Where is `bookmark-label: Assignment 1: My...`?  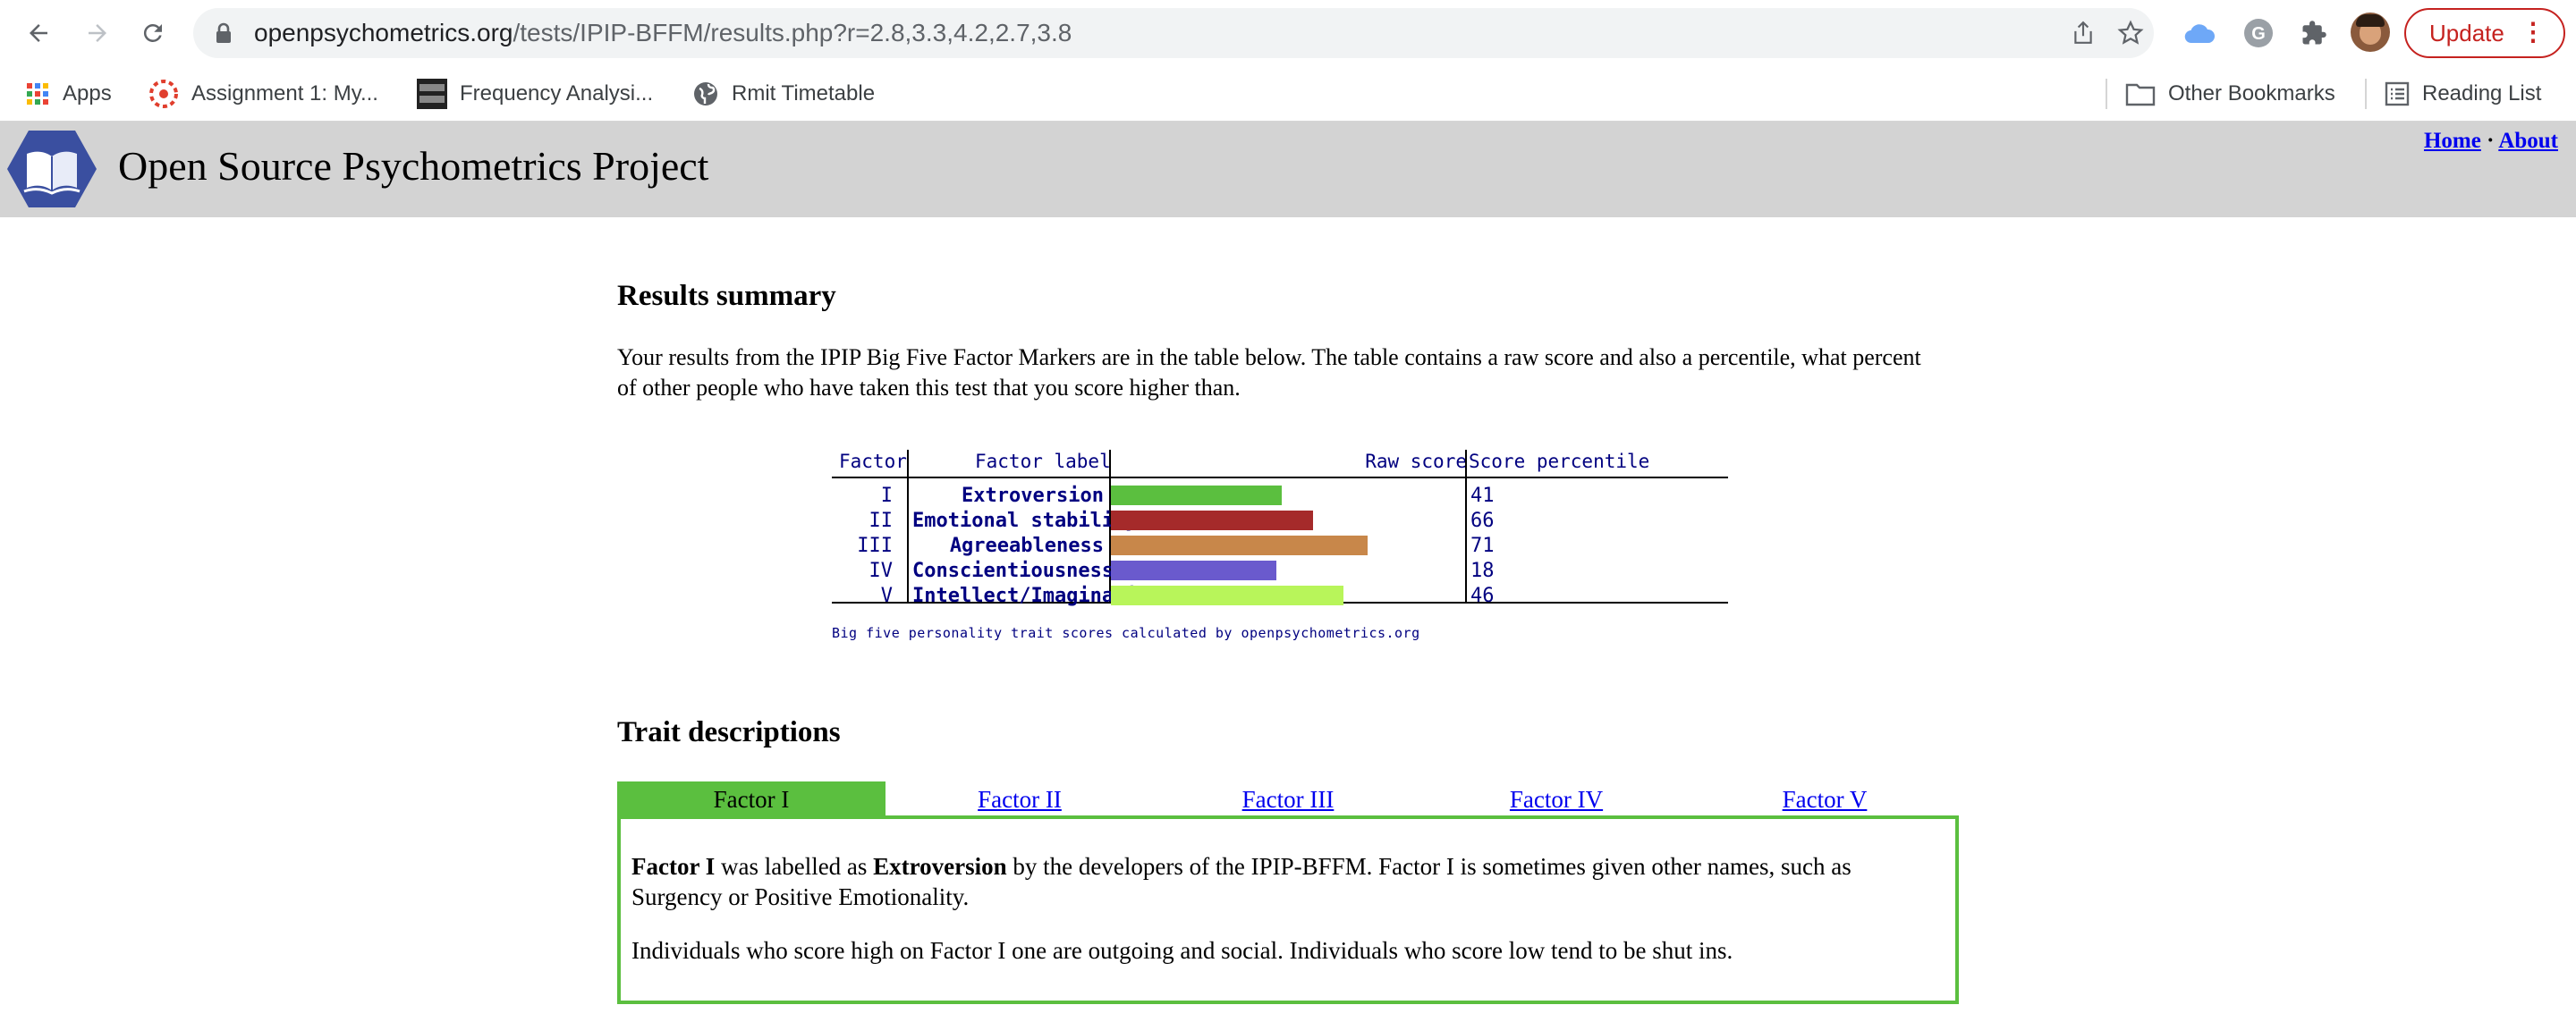 bookmark-label: Assignment 1: My... is located at coordinates (284, 93).